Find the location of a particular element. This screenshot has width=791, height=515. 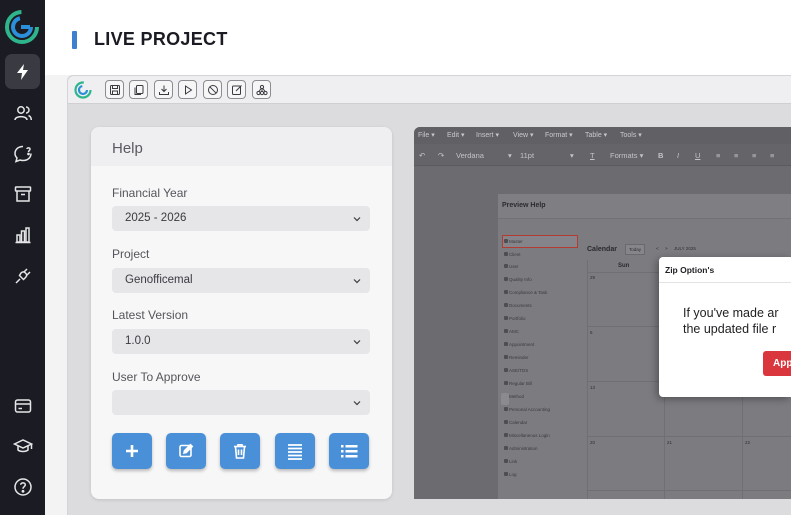

play-icon is located at coordinates (188, 89).